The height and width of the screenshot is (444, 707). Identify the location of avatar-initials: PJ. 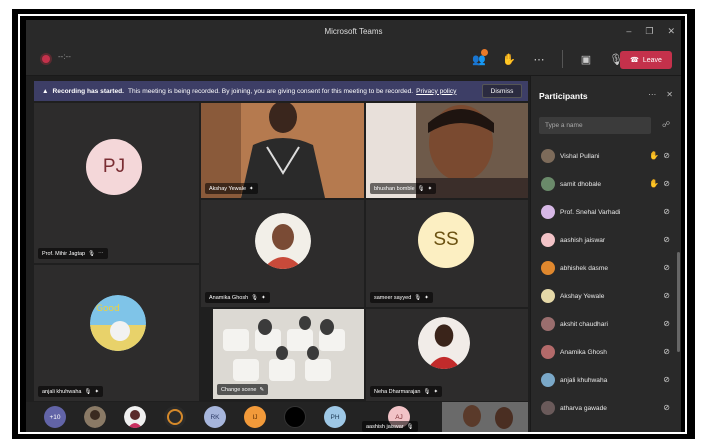
(114, 166).